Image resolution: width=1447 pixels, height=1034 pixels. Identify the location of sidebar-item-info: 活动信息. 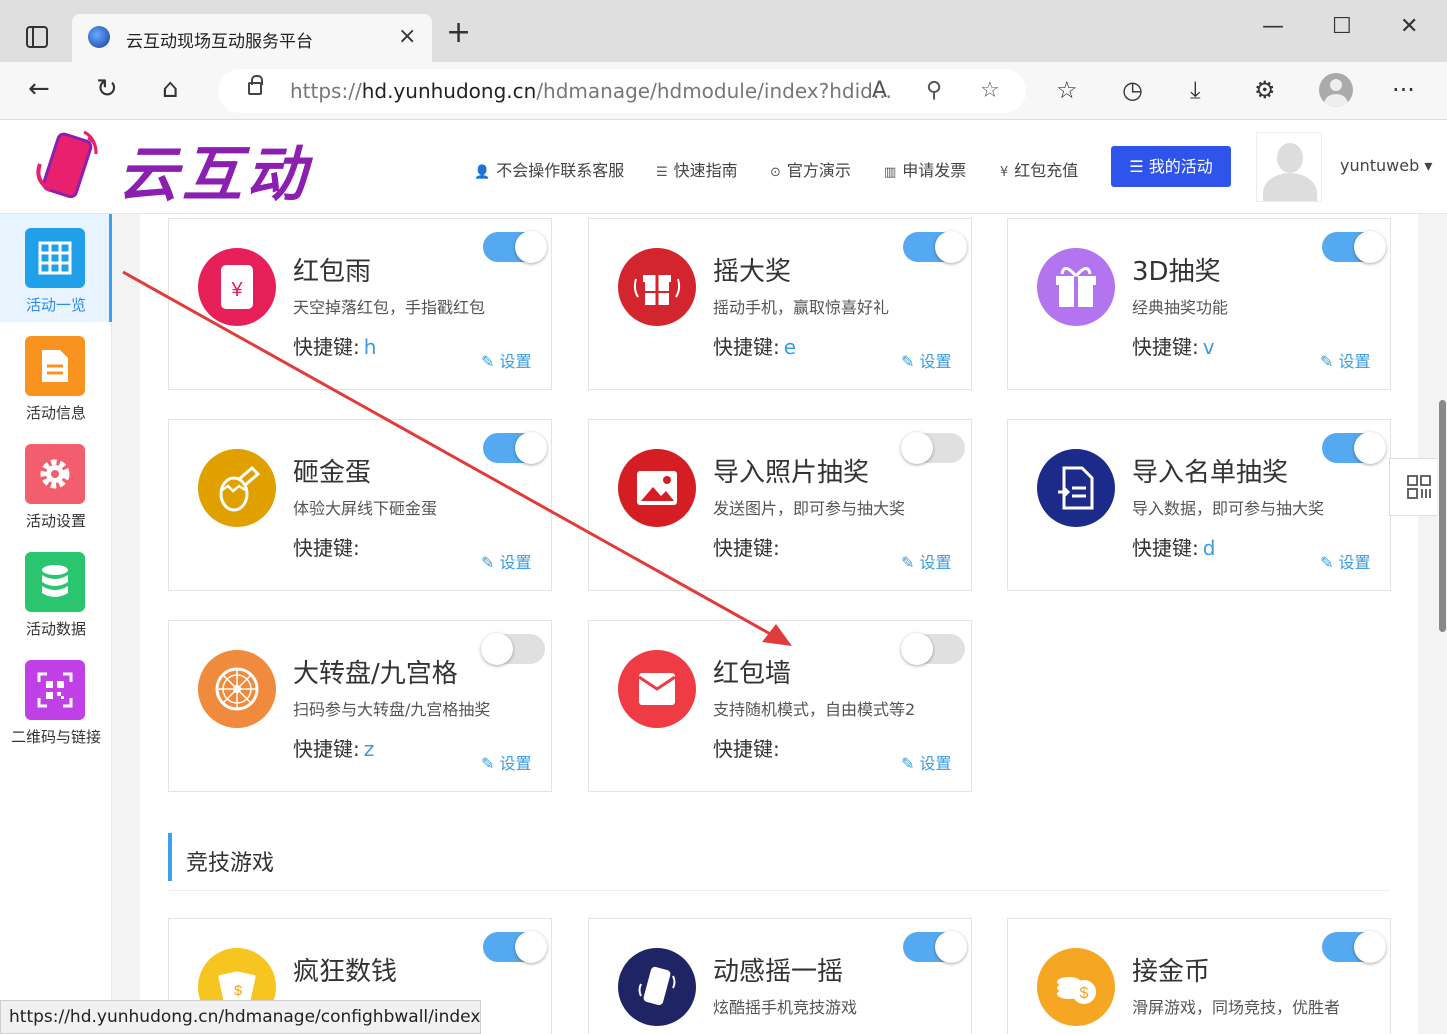
(56, 376).